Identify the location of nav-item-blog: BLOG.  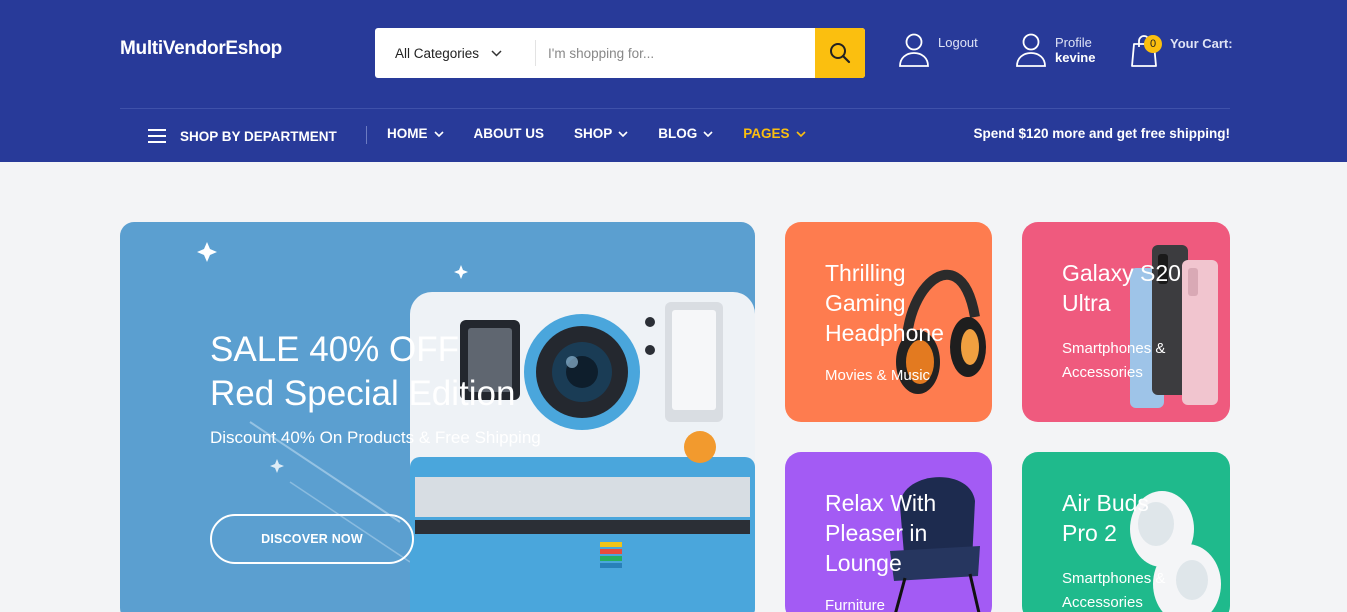
(685, 133).